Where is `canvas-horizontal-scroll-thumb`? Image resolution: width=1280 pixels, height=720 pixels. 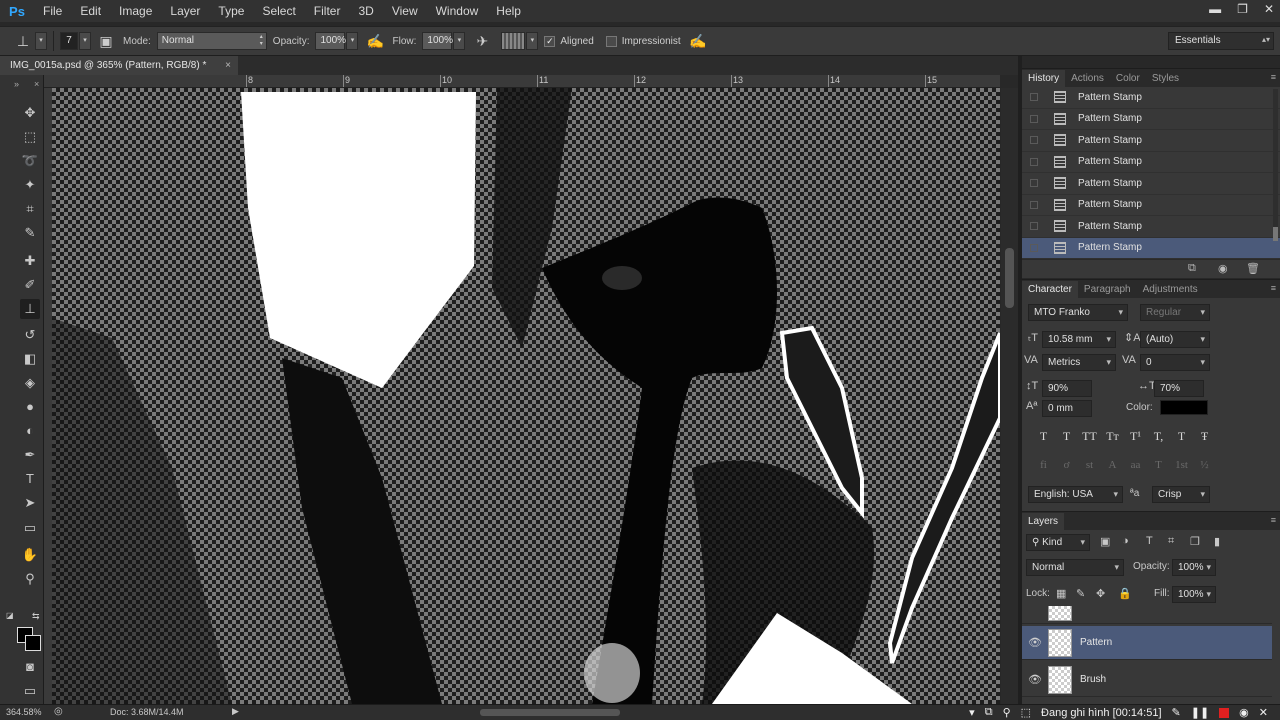
canvas-horizontal-scroll-thumb is located at coordinates (550, 712).